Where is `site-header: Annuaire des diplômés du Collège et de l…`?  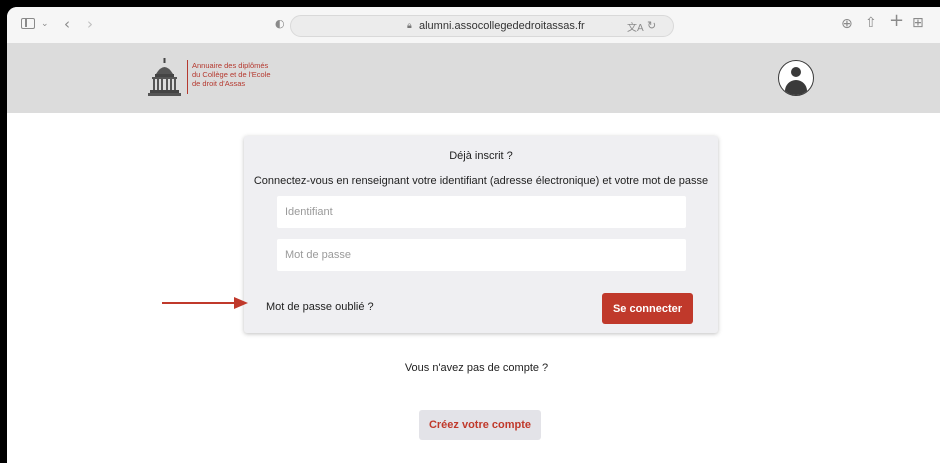
site-header: Annuaire des diplômés du Collège et de l… is located at coordinates (473, 78).